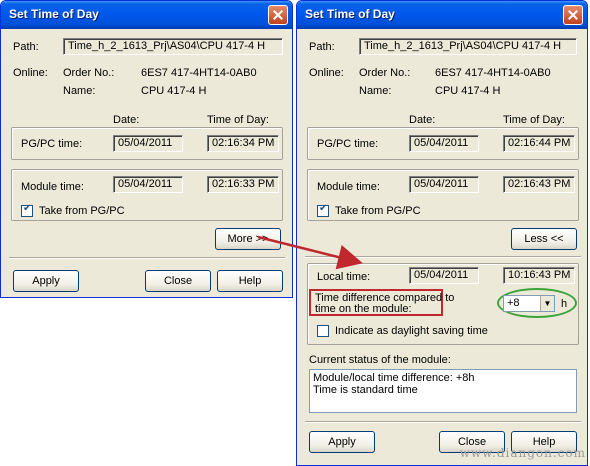 The image size is (590, 466). Describe the element at coordinates (411, 331) in the screenshot. I see `daylight-saving-label: Indicate as daylight saving time` at that location.